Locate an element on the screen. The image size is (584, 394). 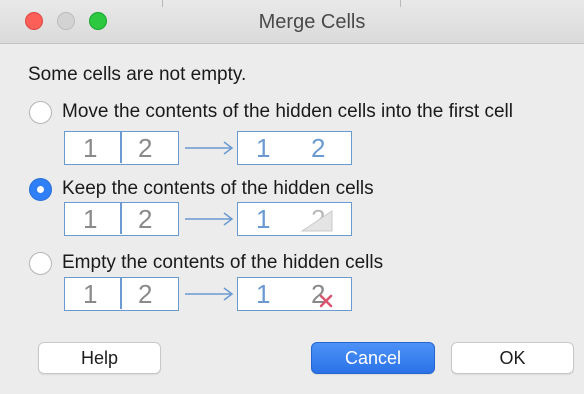
radio-move-contents is located at coordinates (40, 112).